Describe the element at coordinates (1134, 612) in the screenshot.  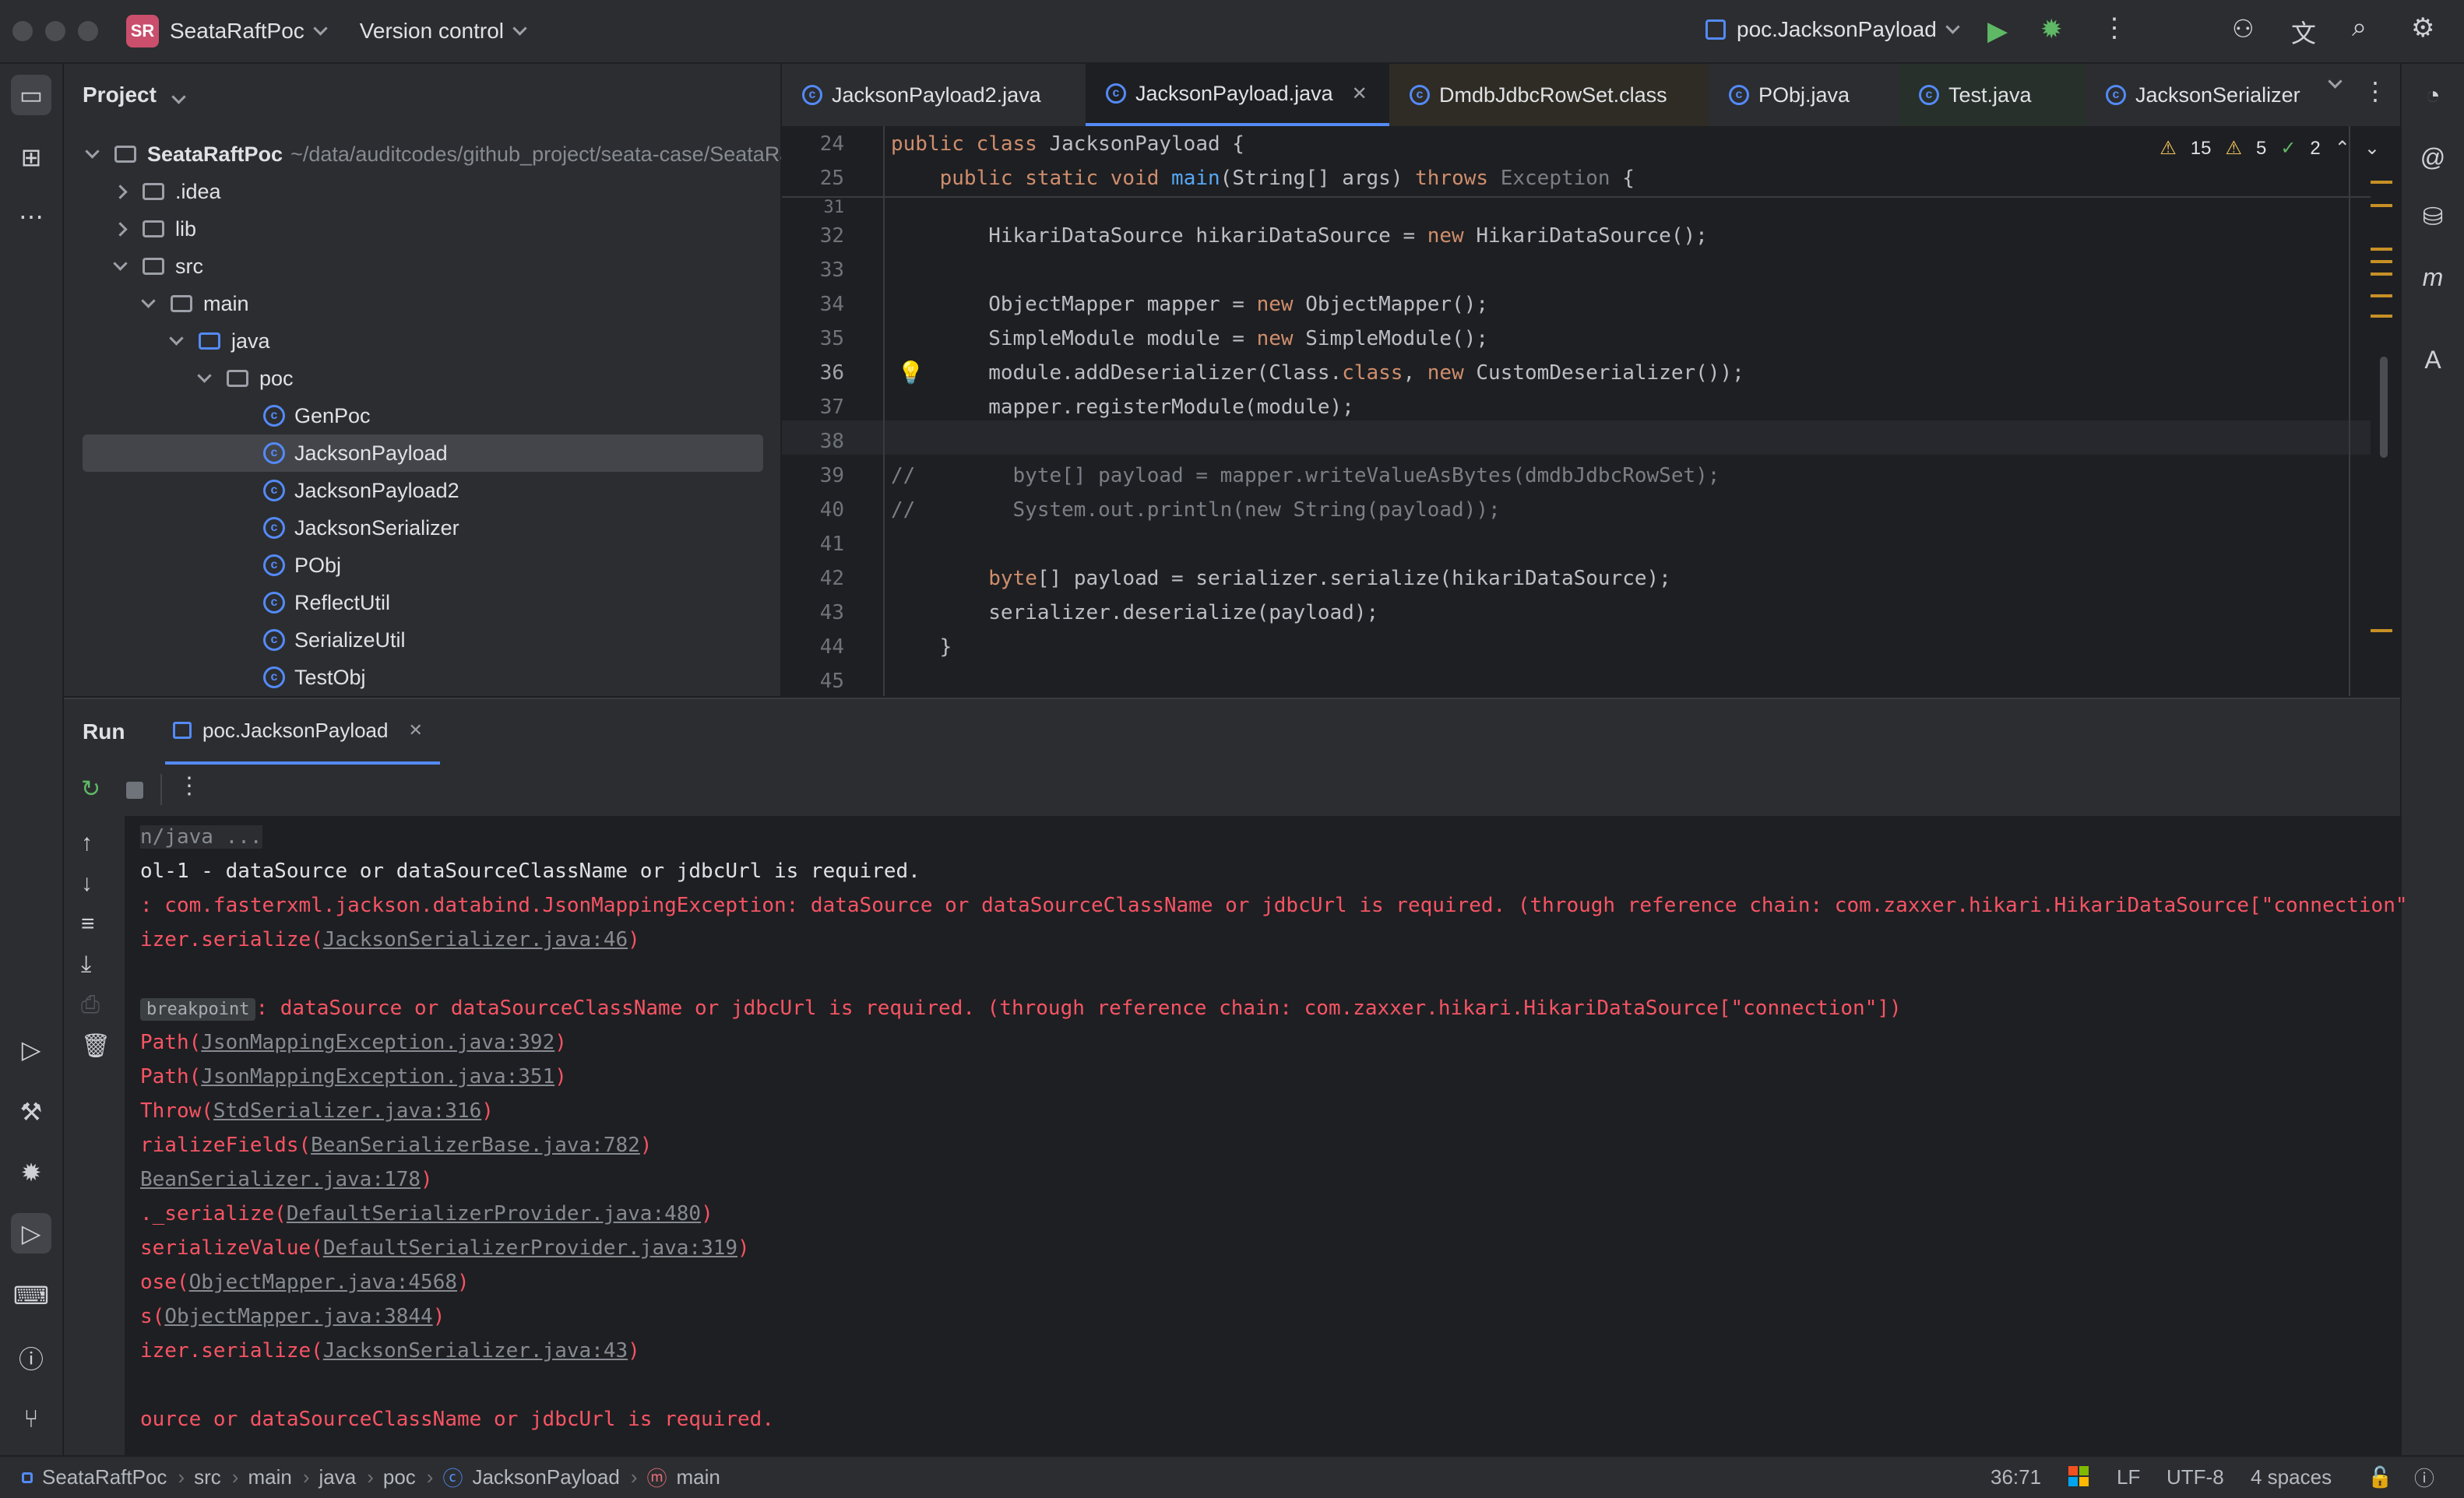
I see `code-line: serializer.deserialize(payload);` at that location.